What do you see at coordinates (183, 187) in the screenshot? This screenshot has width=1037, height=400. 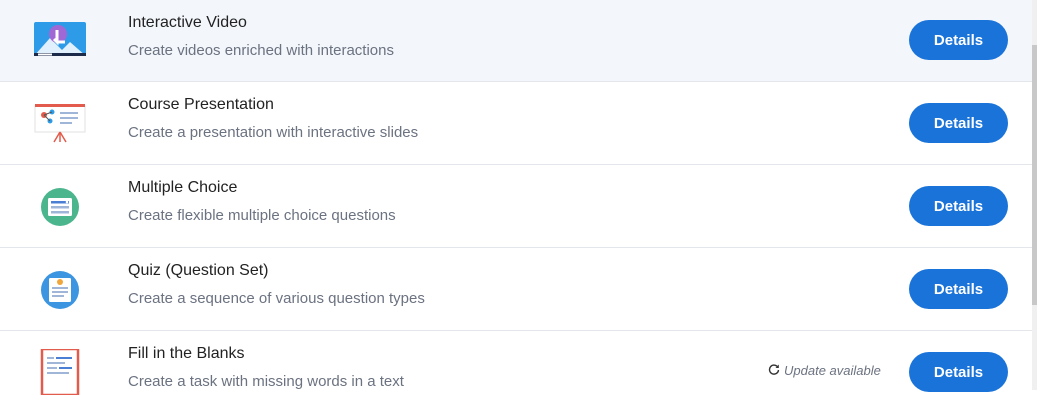 I see `item-title: Multiple Choice` at bounding box center [183, 187].